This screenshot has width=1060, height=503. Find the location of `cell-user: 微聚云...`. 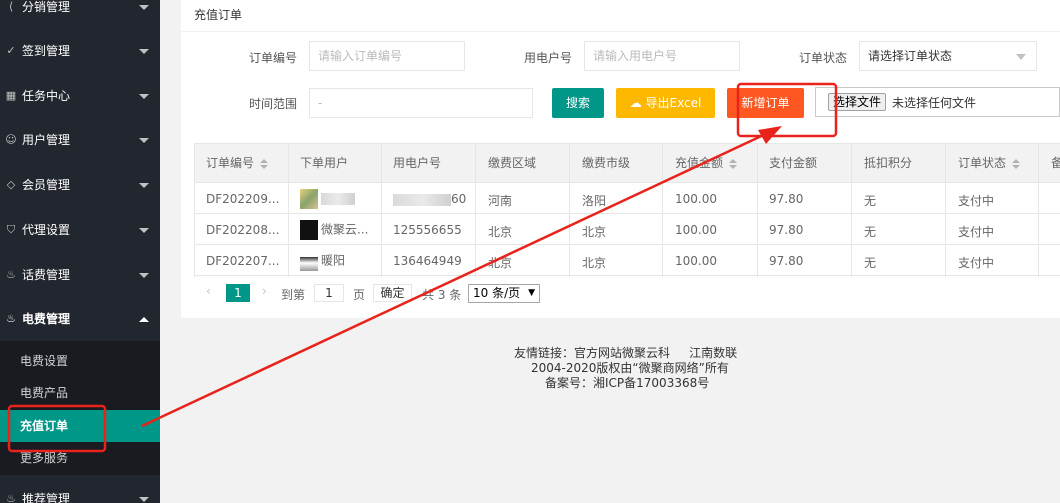

cell-user: 微聚云... is located at coordinates (334, 230).